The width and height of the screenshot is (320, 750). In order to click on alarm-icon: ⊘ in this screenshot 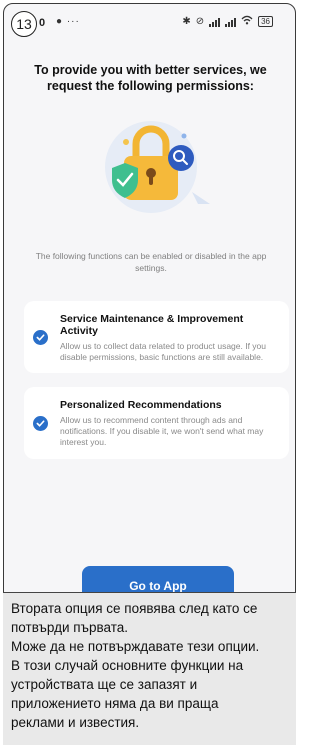, I will do `click(200, 21)`.